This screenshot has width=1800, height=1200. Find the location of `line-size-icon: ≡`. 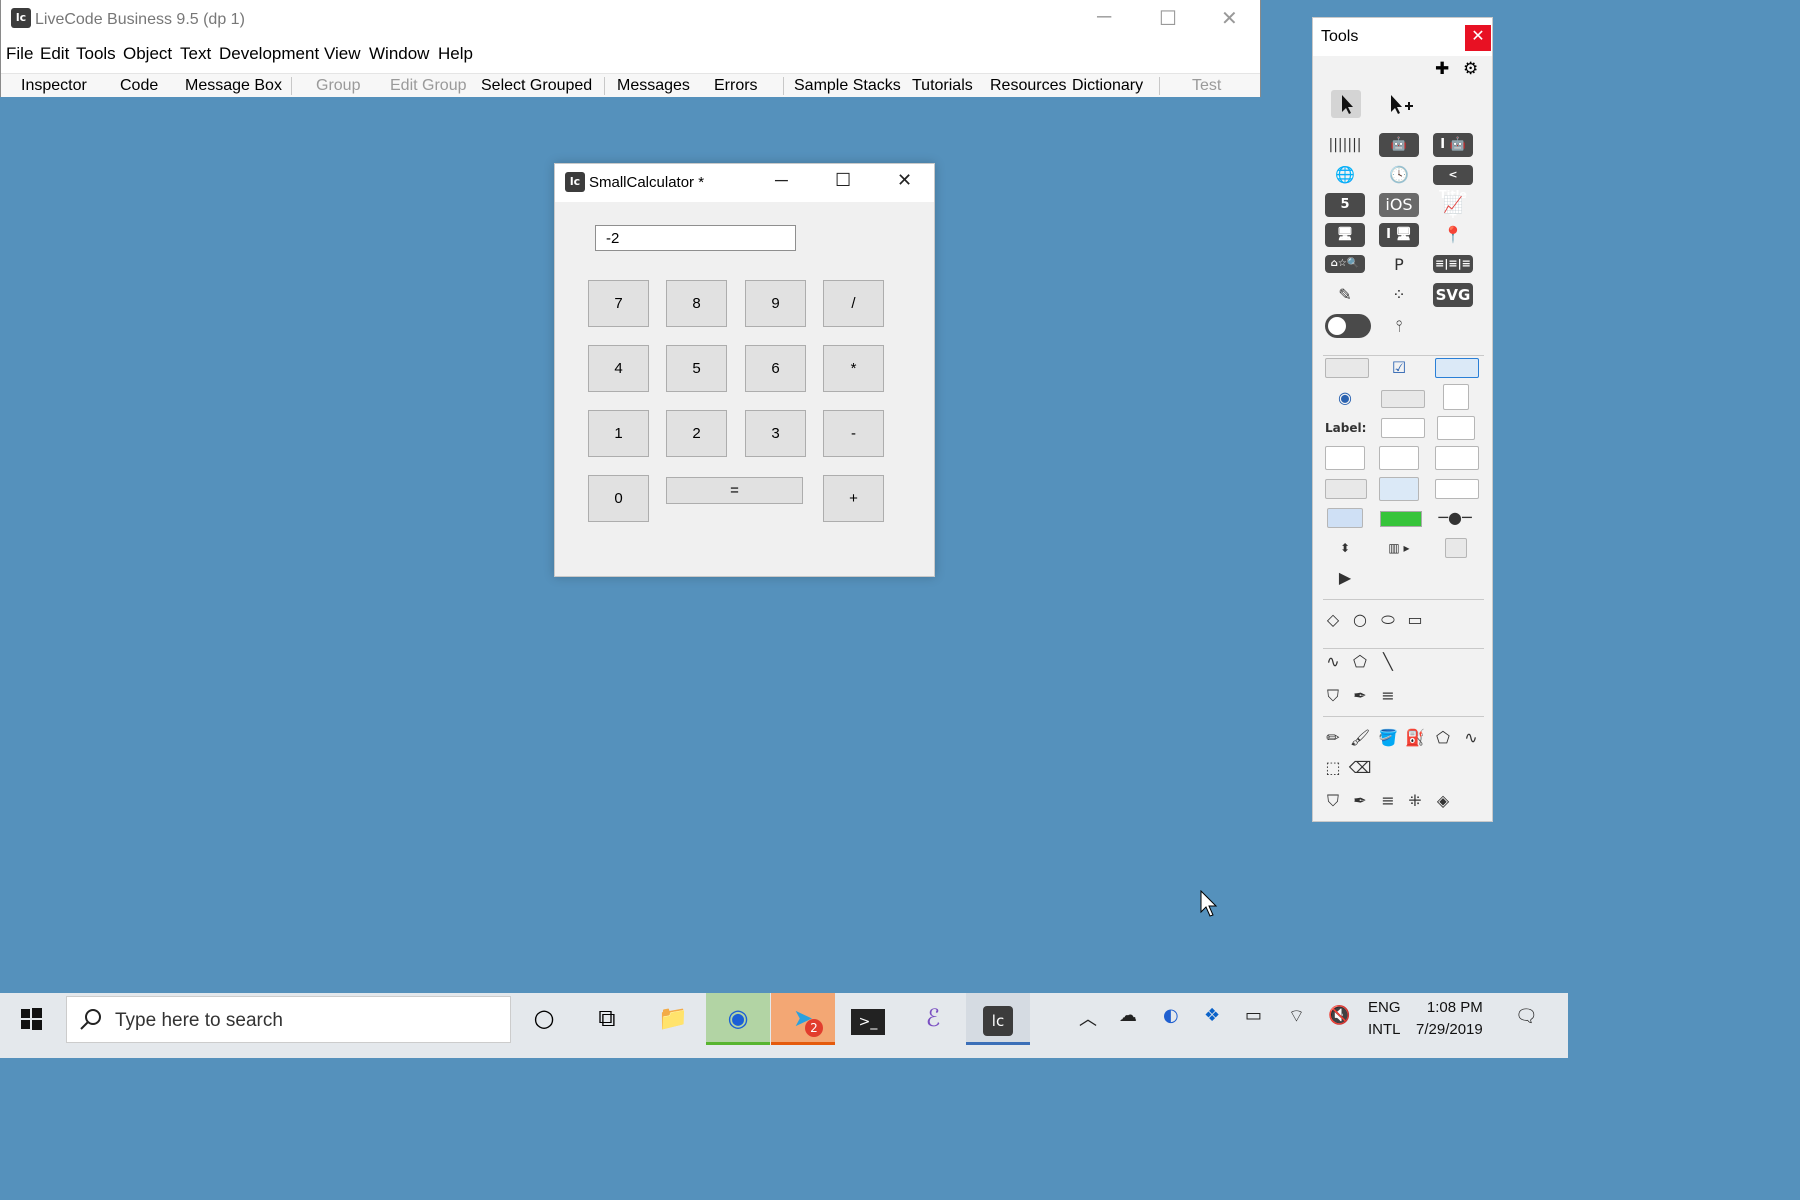

line-size-icon: ≡ is located at coordinates (1388, 696).